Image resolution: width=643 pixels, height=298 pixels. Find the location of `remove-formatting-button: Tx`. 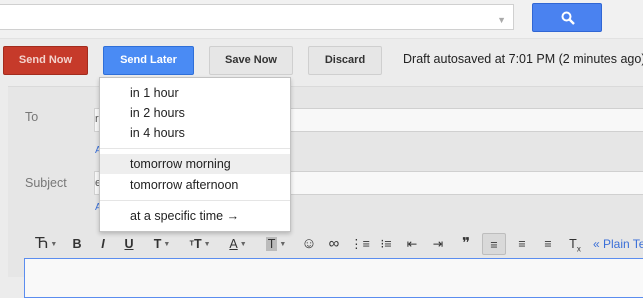

remove-formatting-button: Tx is located at coordinates (575, 244).